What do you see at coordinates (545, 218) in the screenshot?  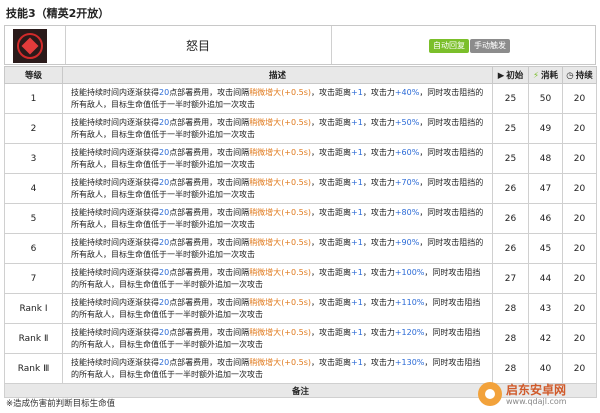 I see `sp-cost-cell: 46` at bounding box center [545, 218].